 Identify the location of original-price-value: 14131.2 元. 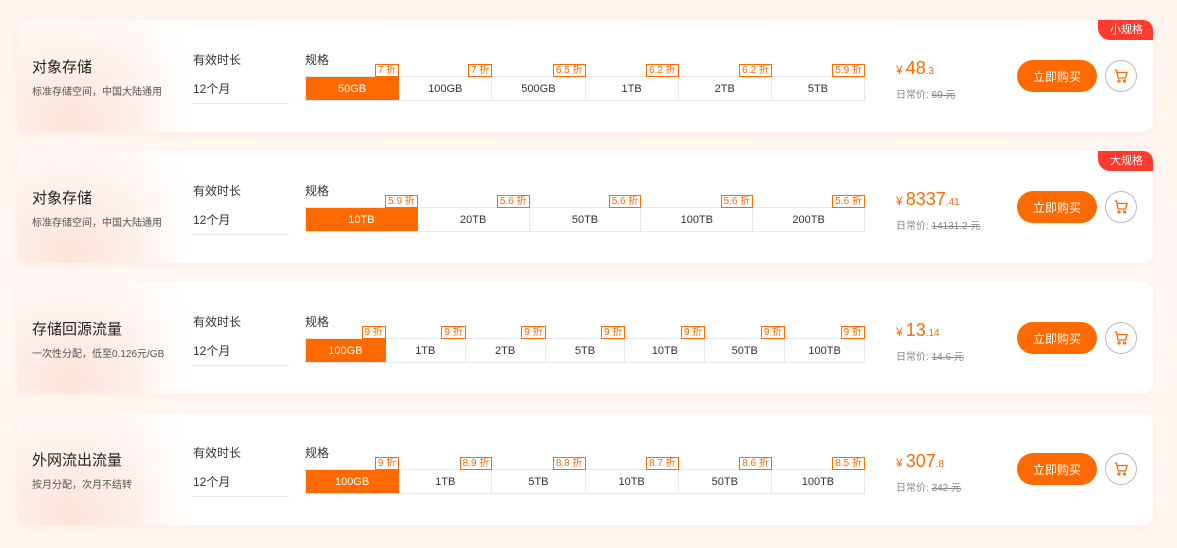
(956, 226).